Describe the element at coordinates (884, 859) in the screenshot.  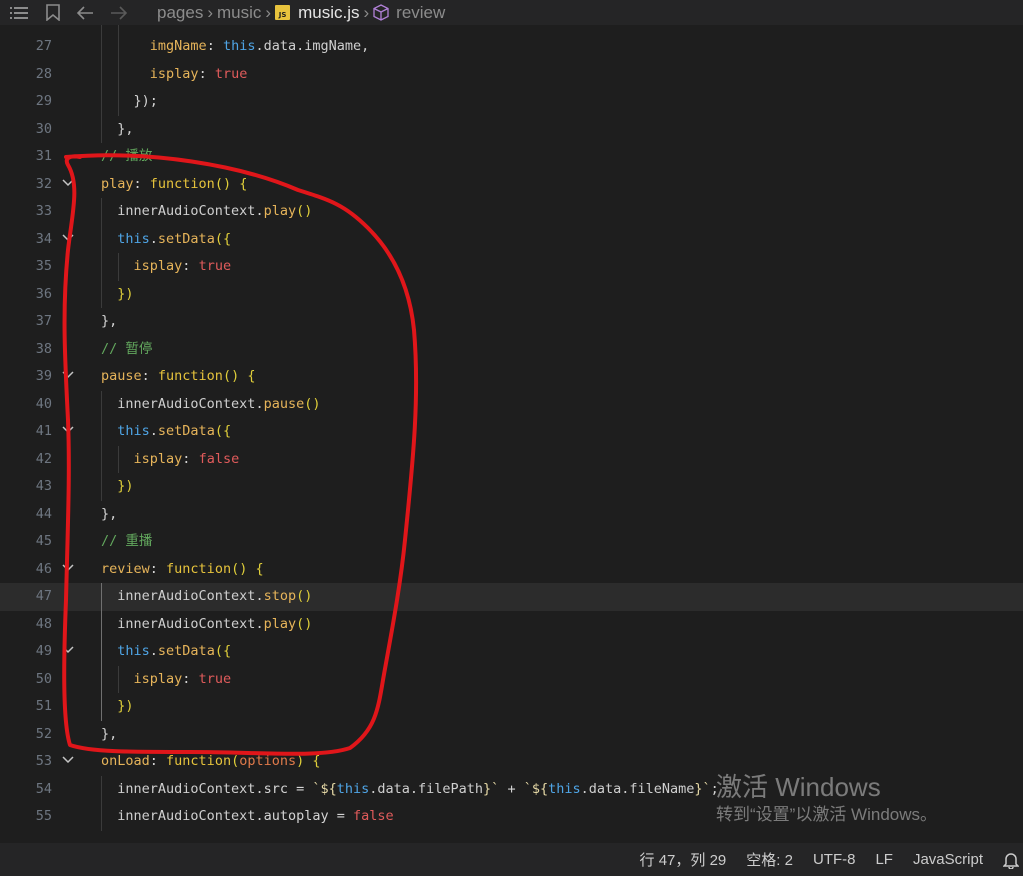
I see `eol-setting: LF` at that location.